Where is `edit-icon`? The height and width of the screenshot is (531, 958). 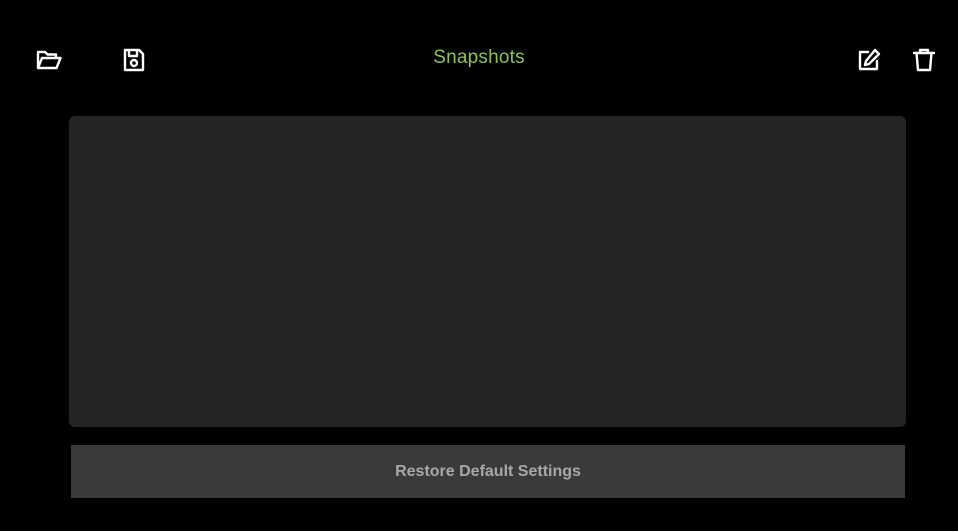
edit-icon is located at coordinates (869, 60).